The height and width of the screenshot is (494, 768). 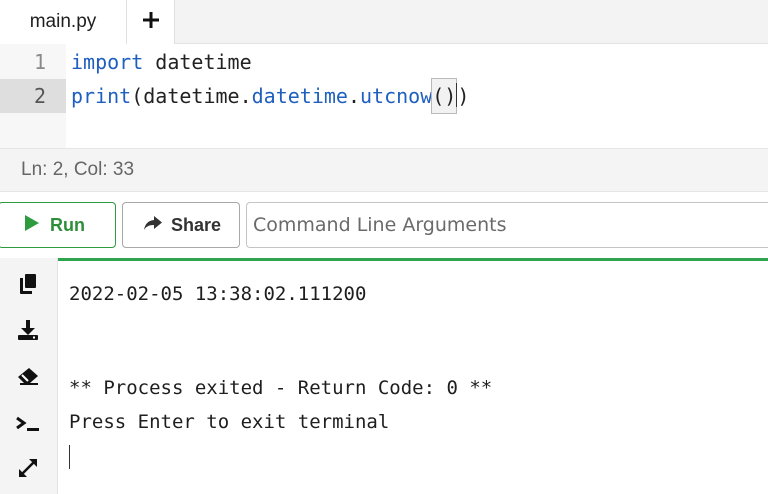 What do you see at coordinates (299, 96) in the screenshot?
I see `attribute-token: datetime` at bounding box center [299, 96].